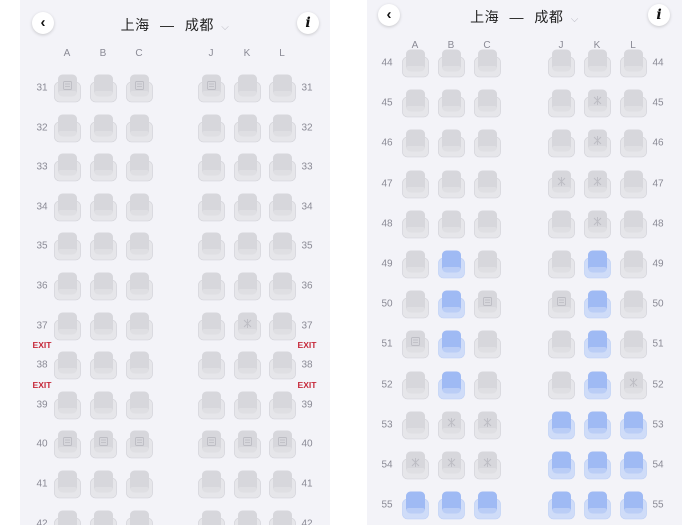 This screenshot has width=700, height=525. Describe the element at coordinates (597, 184) in the screenshot. I see `seat-47k-restricted` at that location.